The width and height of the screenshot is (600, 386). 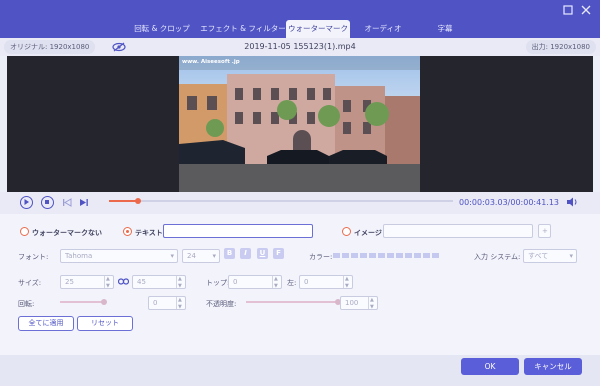 What do you see at coordinates (326, 282) in the screenshot?
I see `left-input: 0` at bounding box center [326, 282].